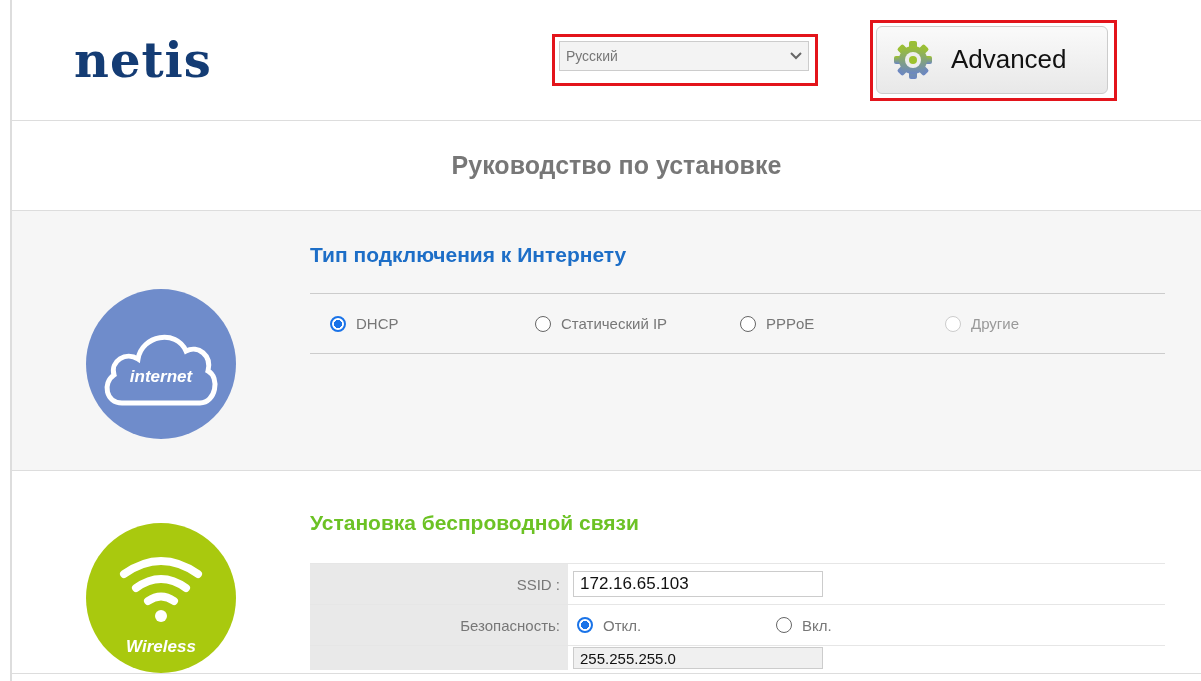 This screenshot has height=681, width=1201. What do you see at coordinates (674, 625) in the screenshot?
I see `radio-option: Откл.` at bounding box center [674, 625].